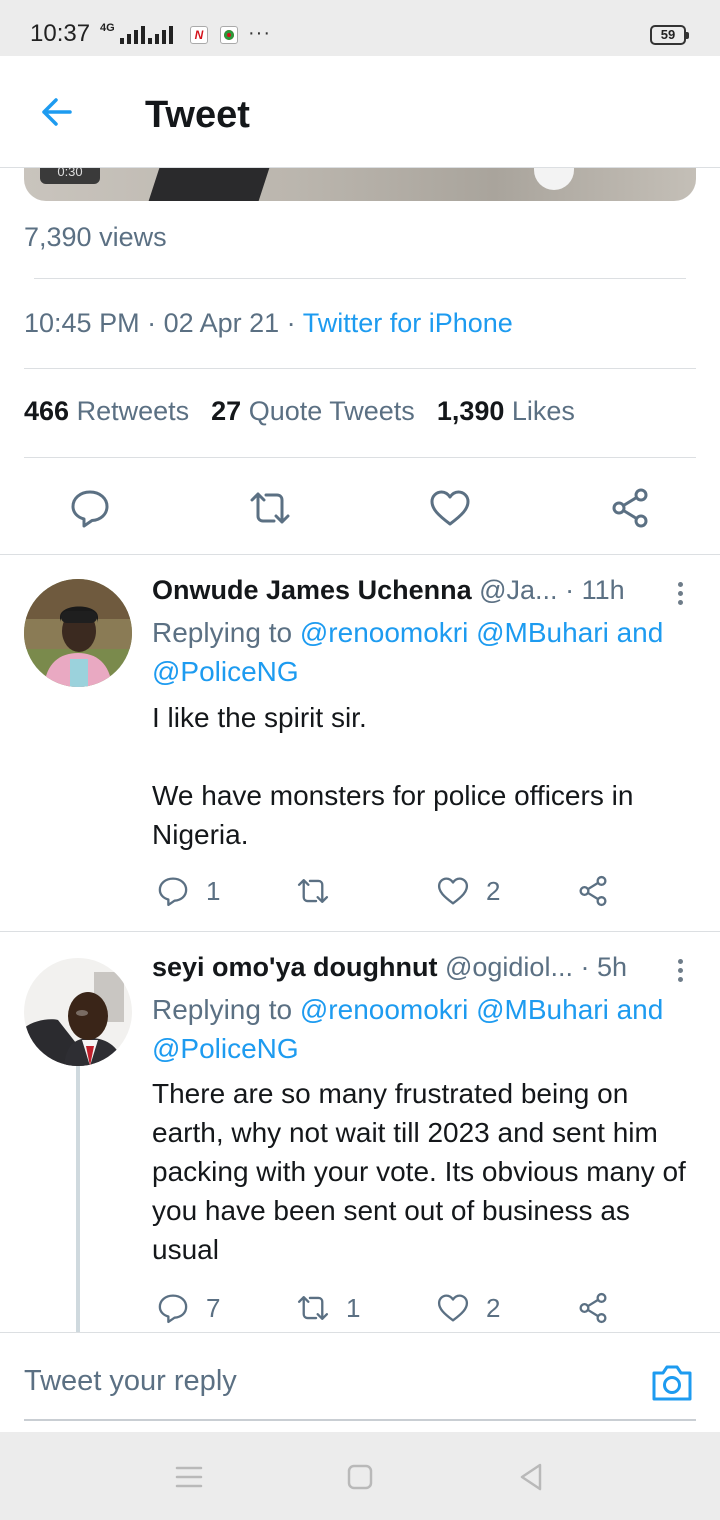  What do you see at coordinates (209, 184) in the screenshot?
I see `video-frame-shape` at bounding box center [209, 184].